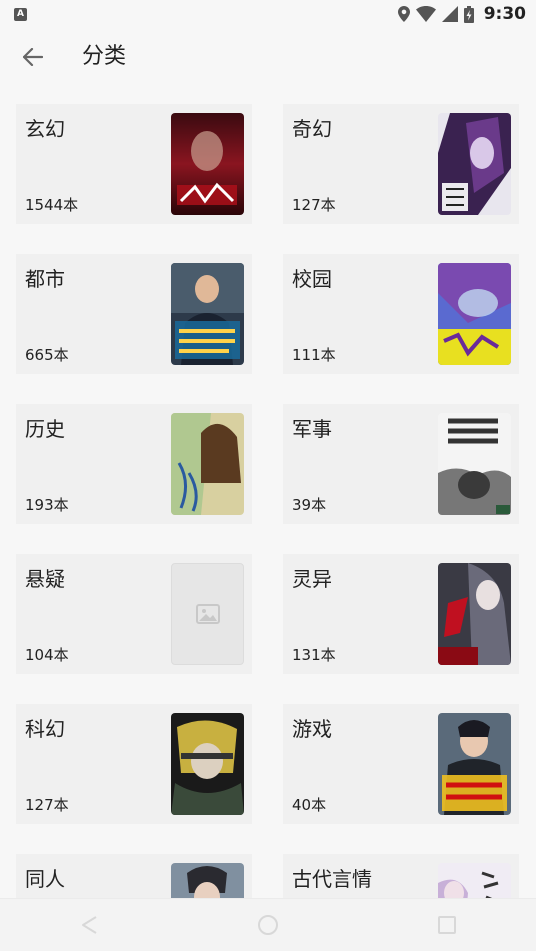  I want to click on category-card-xiaoyuan: 校园 111本, so click(401, 314).